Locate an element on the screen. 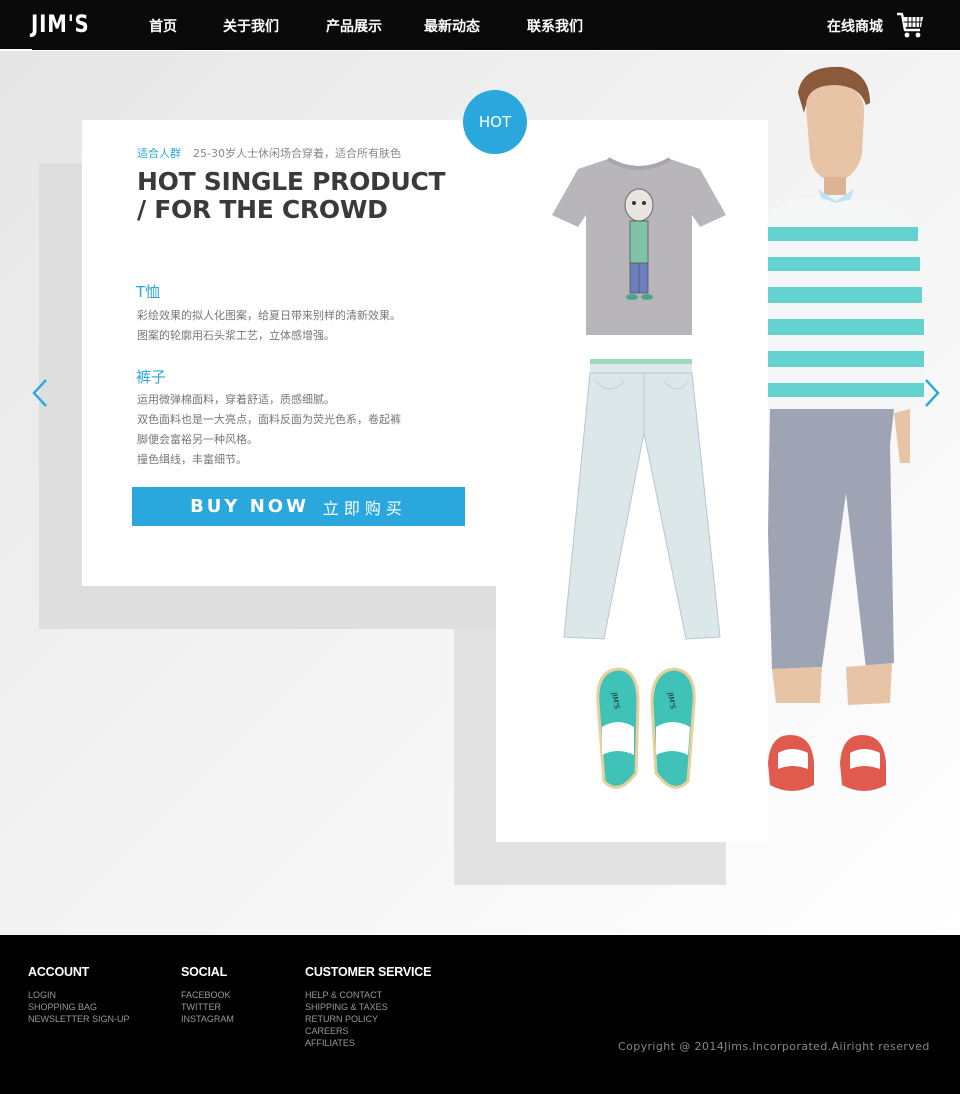  brand-logo: JIM'S is located at coordinates (60, 24).